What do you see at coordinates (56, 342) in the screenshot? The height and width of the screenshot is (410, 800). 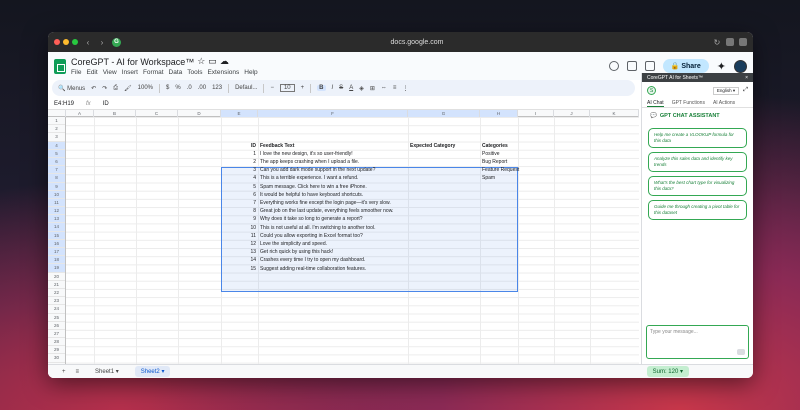 I see `row-header: 28` at bounding box center [56, 342].